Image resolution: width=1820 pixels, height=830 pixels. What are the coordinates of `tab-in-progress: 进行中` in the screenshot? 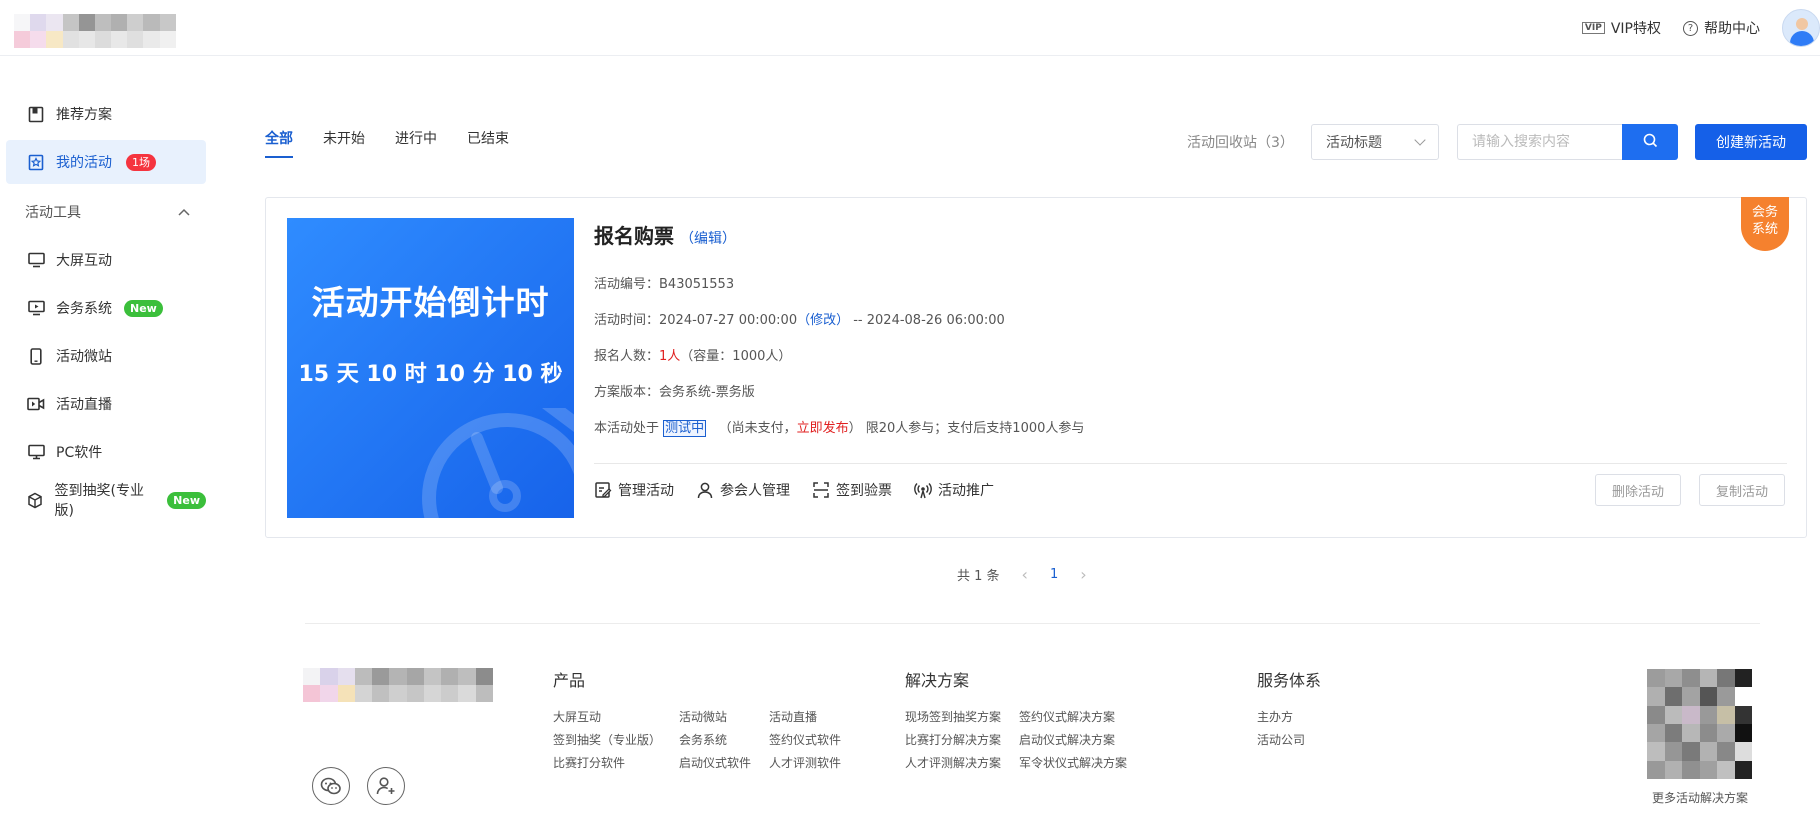 It's located at (416, 143).